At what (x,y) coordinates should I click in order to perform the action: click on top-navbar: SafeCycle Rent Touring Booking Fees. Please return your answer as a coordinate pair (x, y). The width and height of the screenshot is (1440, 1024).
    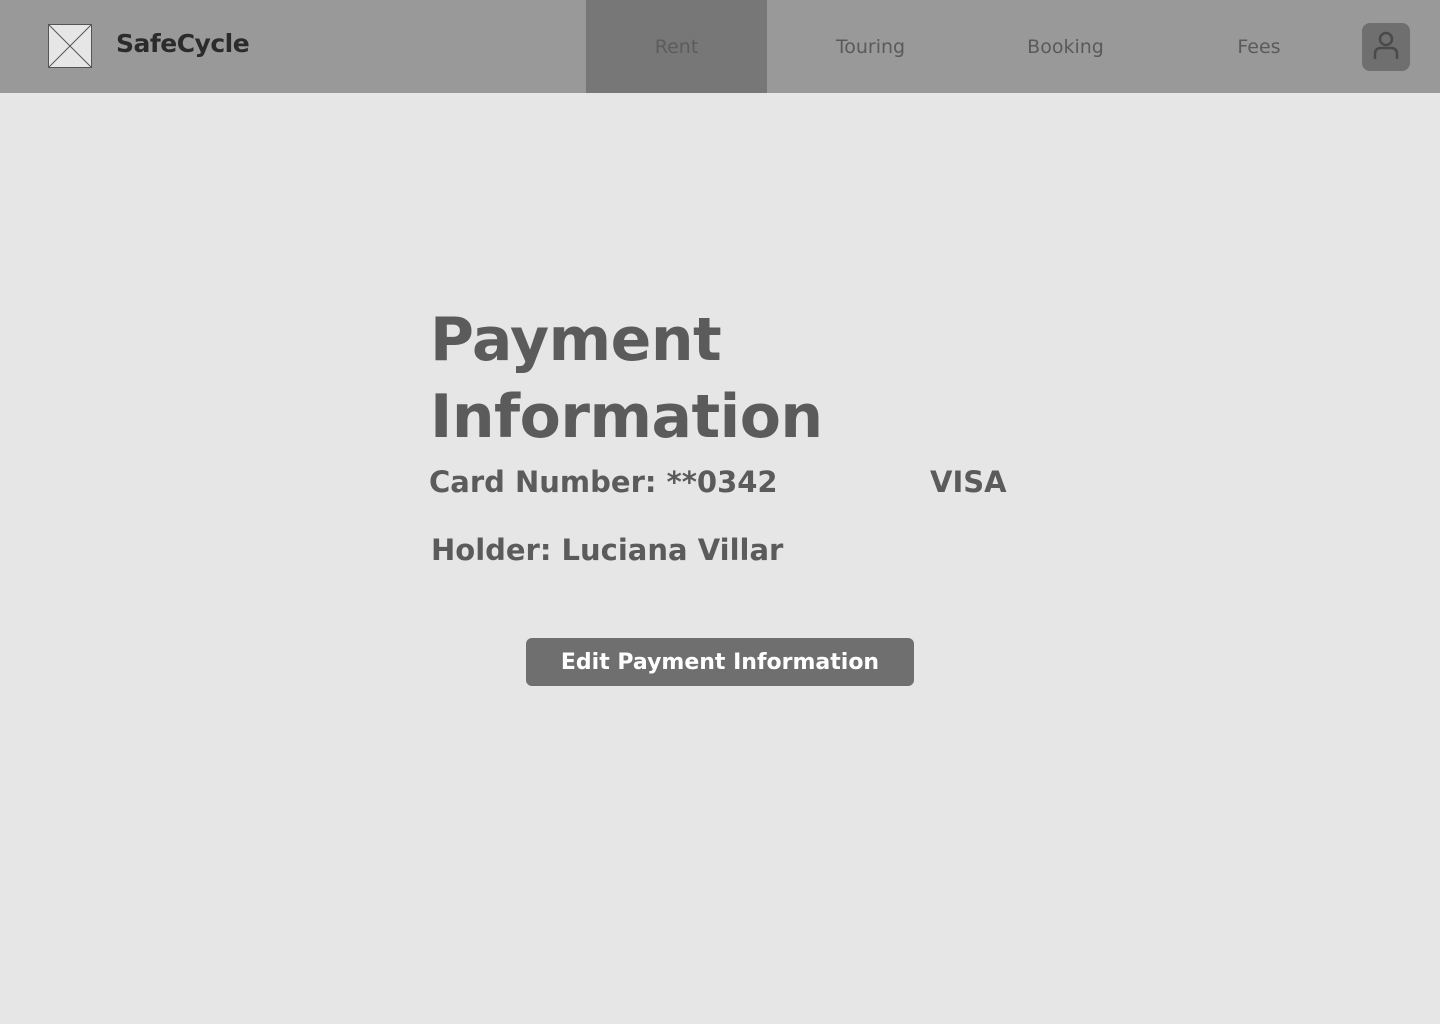
    Looking at the image, I should click on (720, 46).